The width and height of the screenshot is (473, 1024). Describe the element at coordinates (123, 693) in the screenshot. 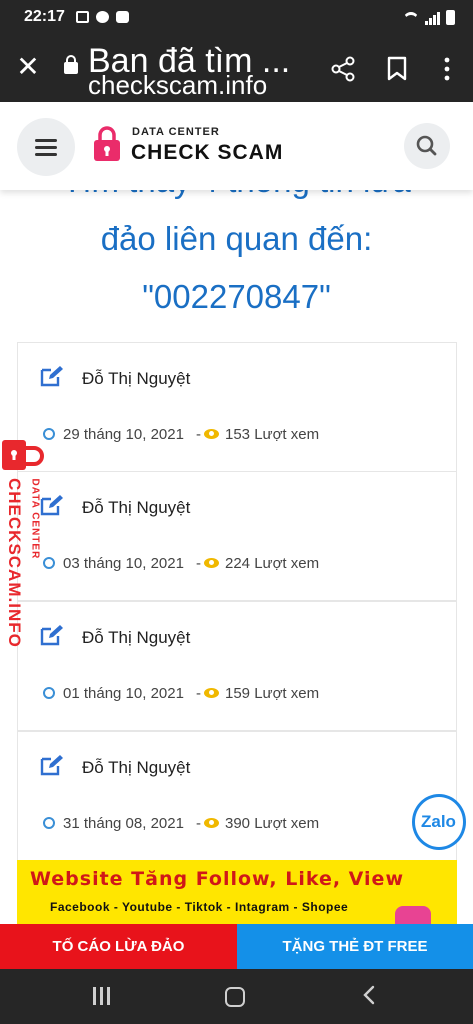

I see `result-date: 01 tháng 10, 2021` at that location.